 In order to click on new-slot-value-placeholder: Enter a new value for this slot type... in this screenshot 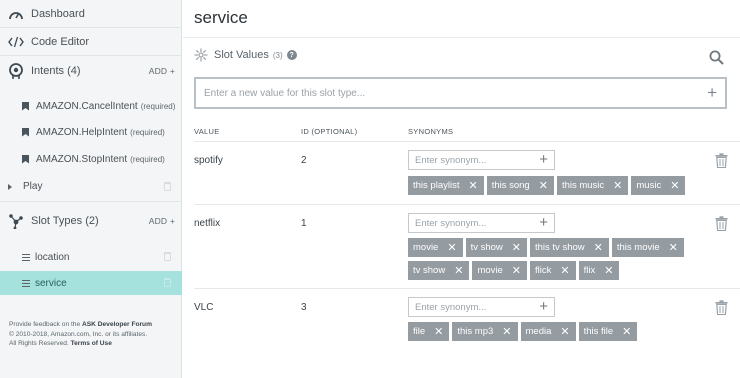, I will do `click(285, 93)`.